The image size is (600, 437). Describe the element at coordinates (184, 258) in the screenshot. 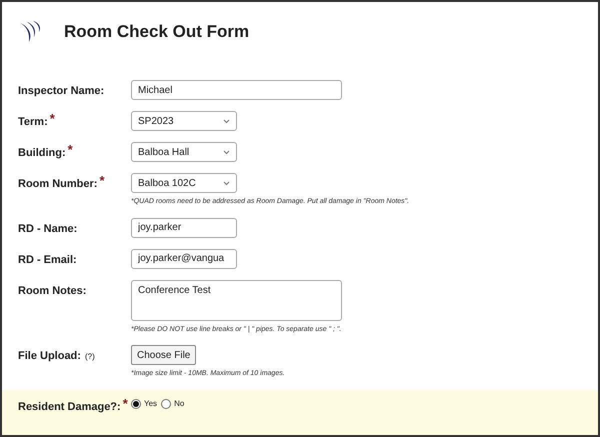

I see `text-field: joy.parker@vangua` at that location.